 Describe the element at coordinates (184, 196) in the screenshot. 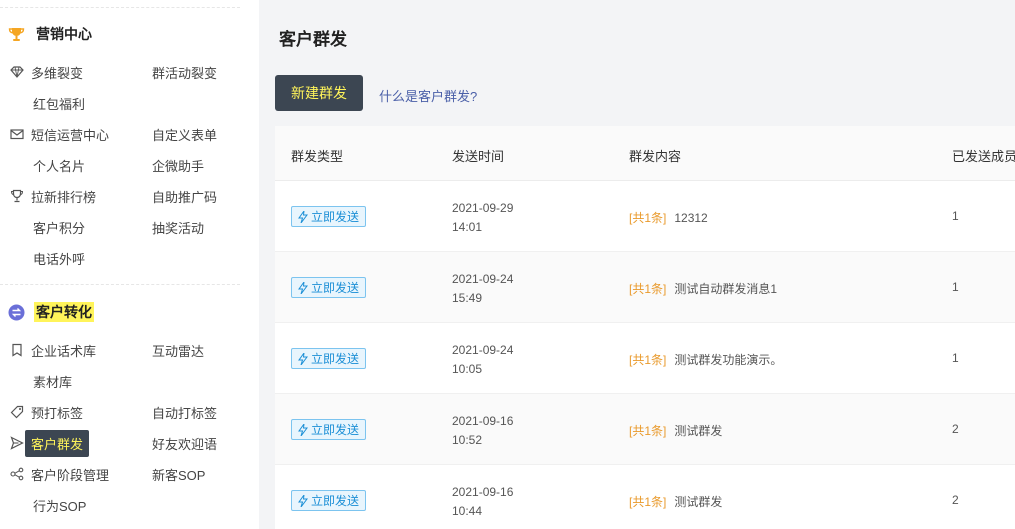

I see `nav-item-promo-code: 自助推广码` at that location.